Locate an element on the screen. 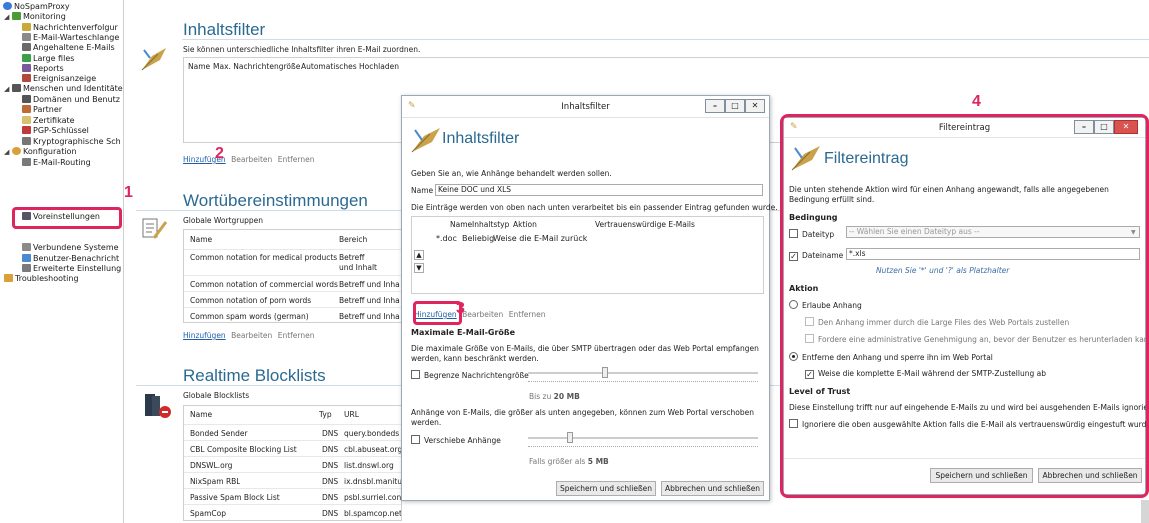 The image size is (1149, 523). tree-item-zertifikate: Zertifikate is located at coordinates (48, 121).